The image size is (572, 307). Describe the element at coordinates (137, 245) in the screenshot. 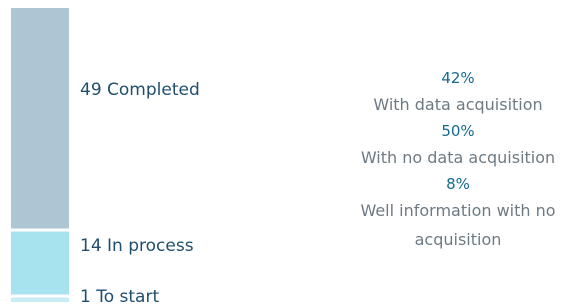

I see `label-in-process: 14 In process` at that location.